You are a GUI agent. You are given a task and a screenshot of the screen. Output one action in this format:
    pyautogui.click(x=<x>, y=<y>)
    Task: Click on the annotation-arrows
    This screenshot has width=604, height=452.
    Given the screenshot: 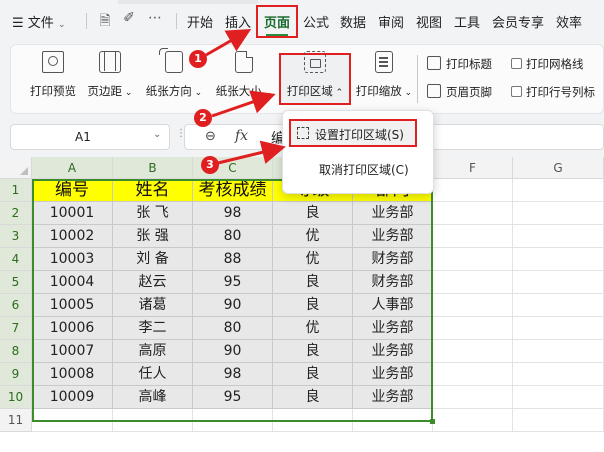 What is the action you would take?
    pyautogui.click(x=245, y=97)
    